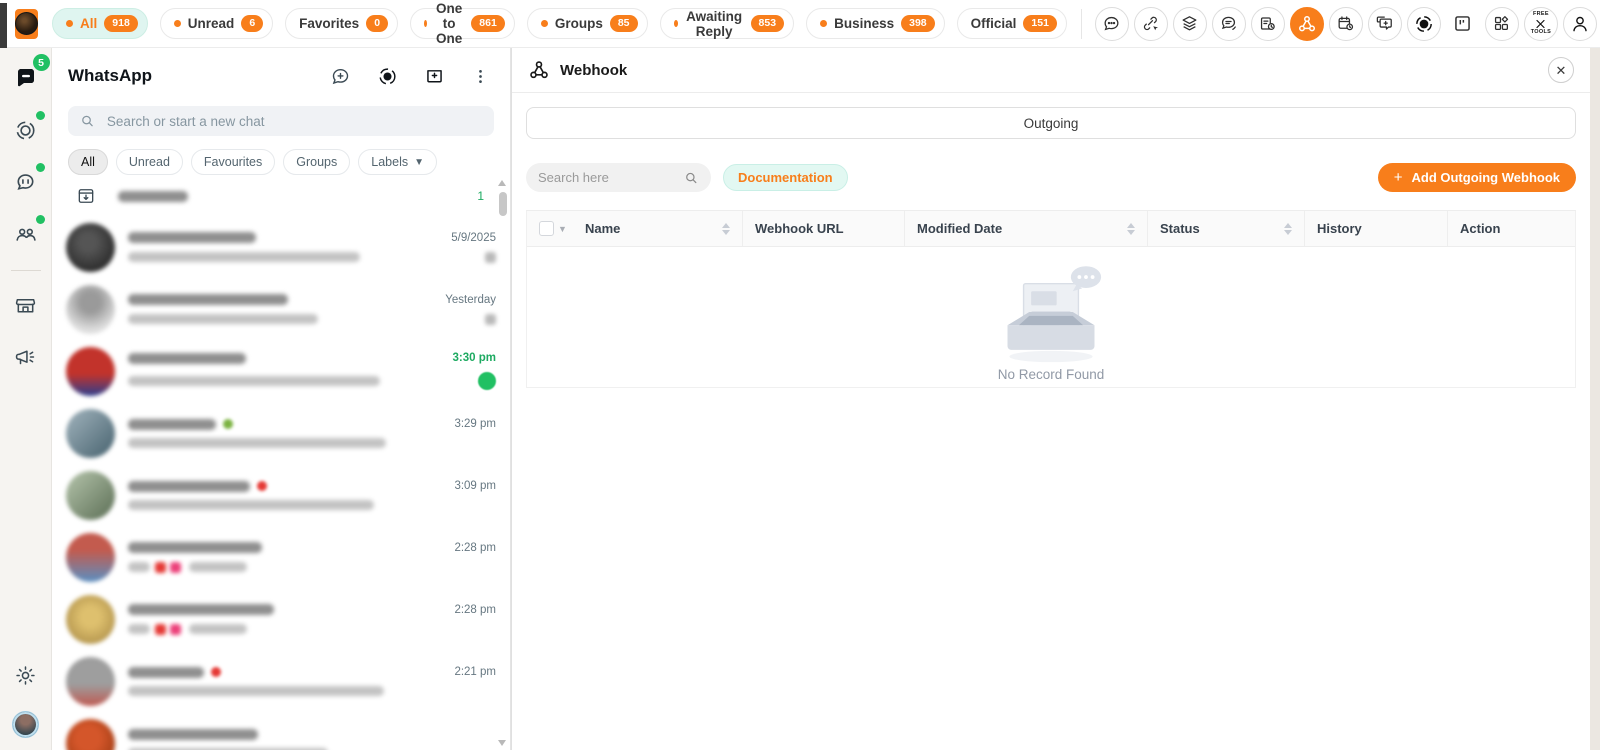  What do you see at coordinates (281, 371) in the screenshot?
I see `chat-list-item: 3:30 pm` at bounding box center [281, 371].